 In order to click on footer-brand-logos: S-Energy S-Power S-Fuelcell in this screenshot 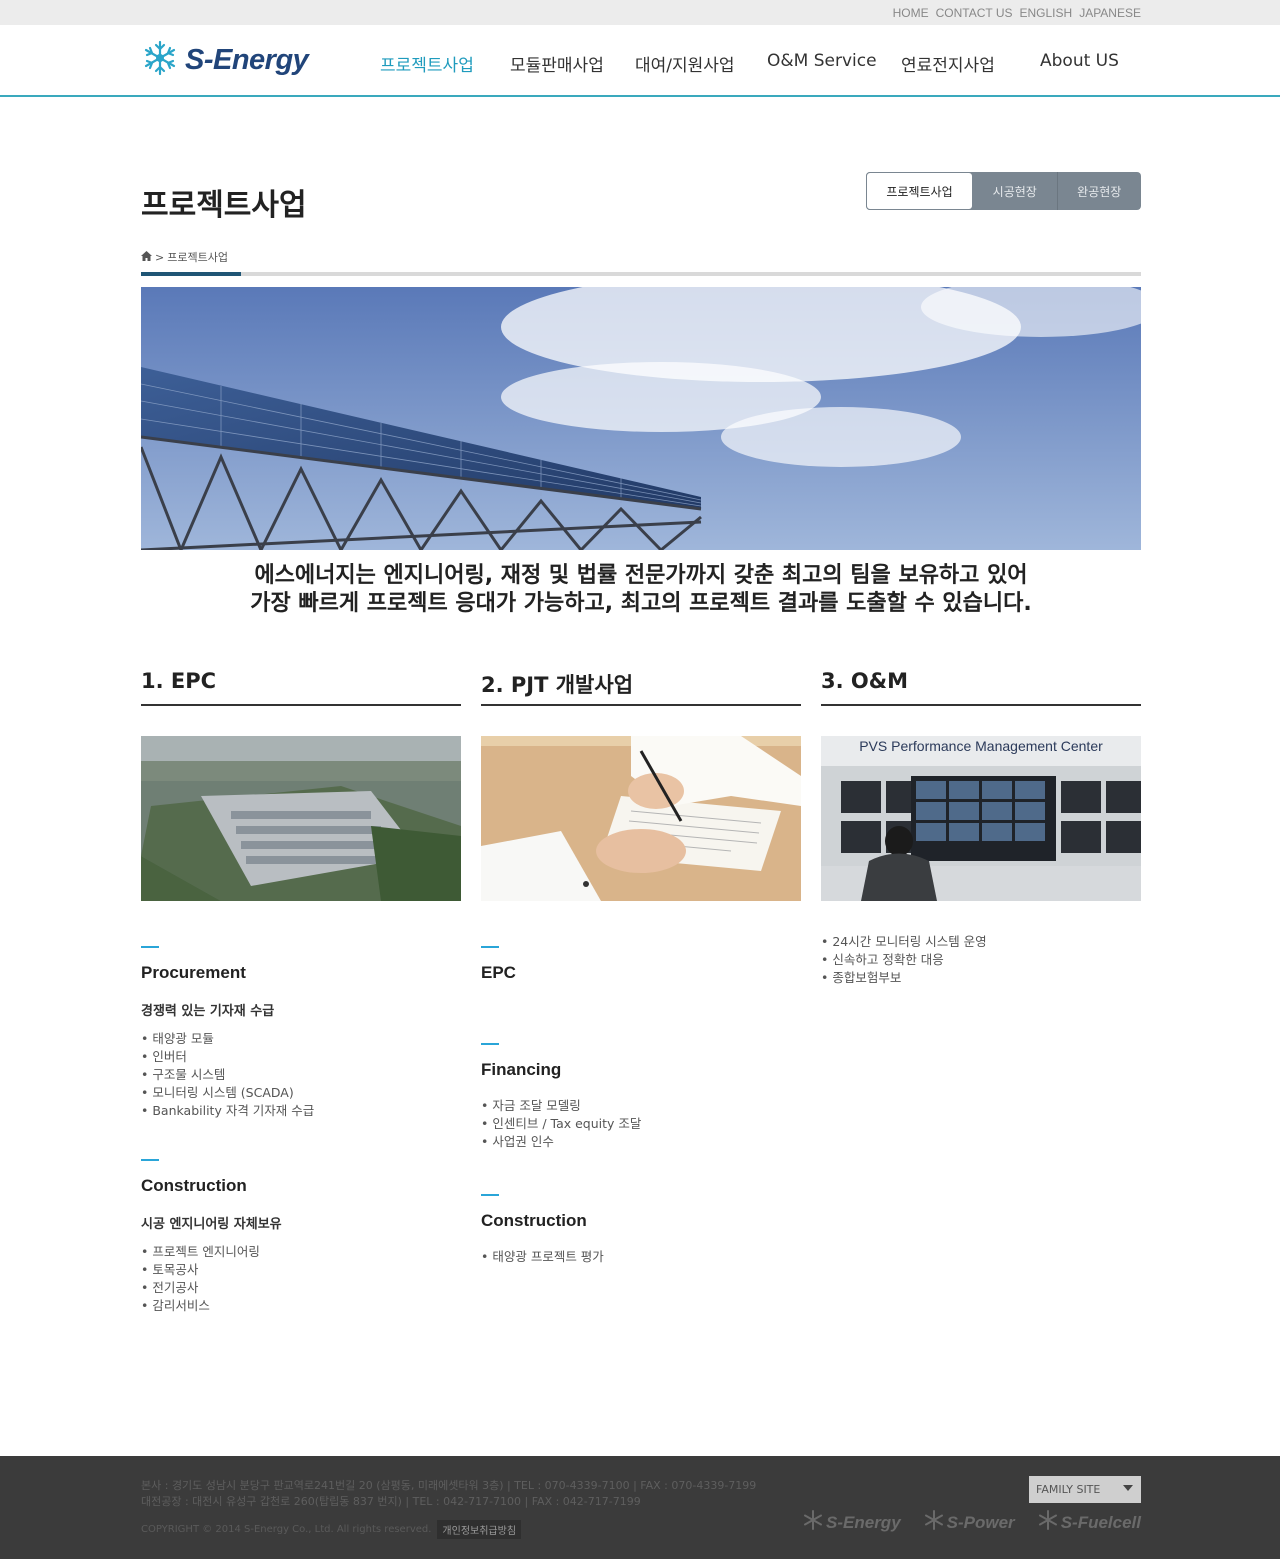, I will do `click(971, 1522)`.